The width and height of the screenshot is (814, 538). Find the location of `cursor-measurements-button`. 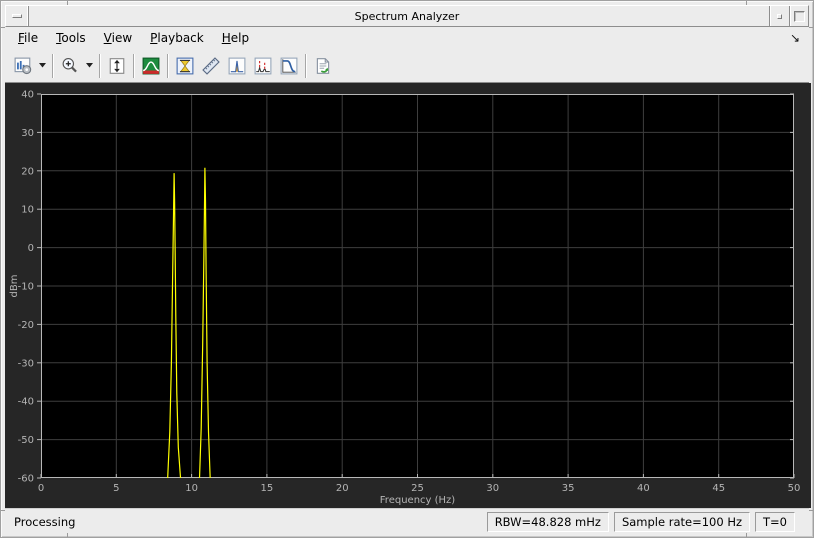

cursor-measurements-button is located at coordinates (185, 66).